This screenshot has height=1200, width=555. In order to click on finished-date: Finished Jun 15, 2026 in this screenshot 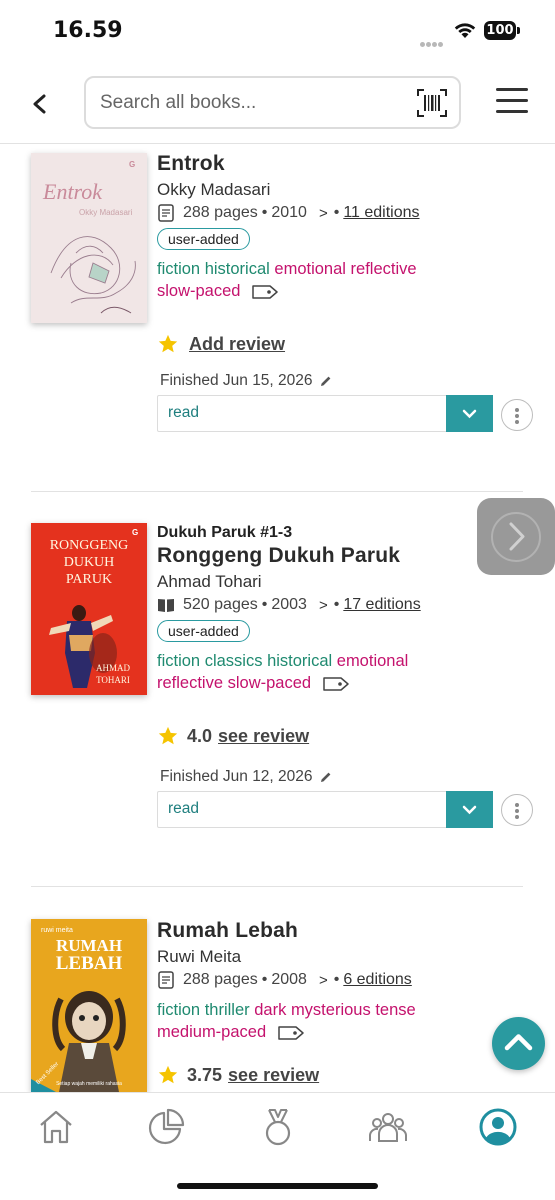, I will do `click(246, 381)`.